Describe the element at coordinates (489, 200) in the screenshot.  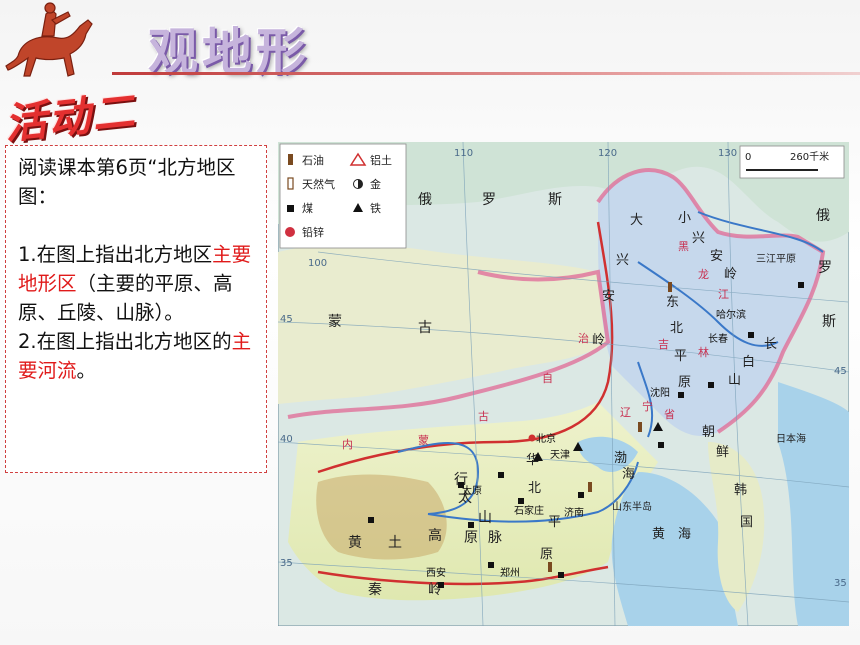
I see `russia-label-2: 罗` at that location.